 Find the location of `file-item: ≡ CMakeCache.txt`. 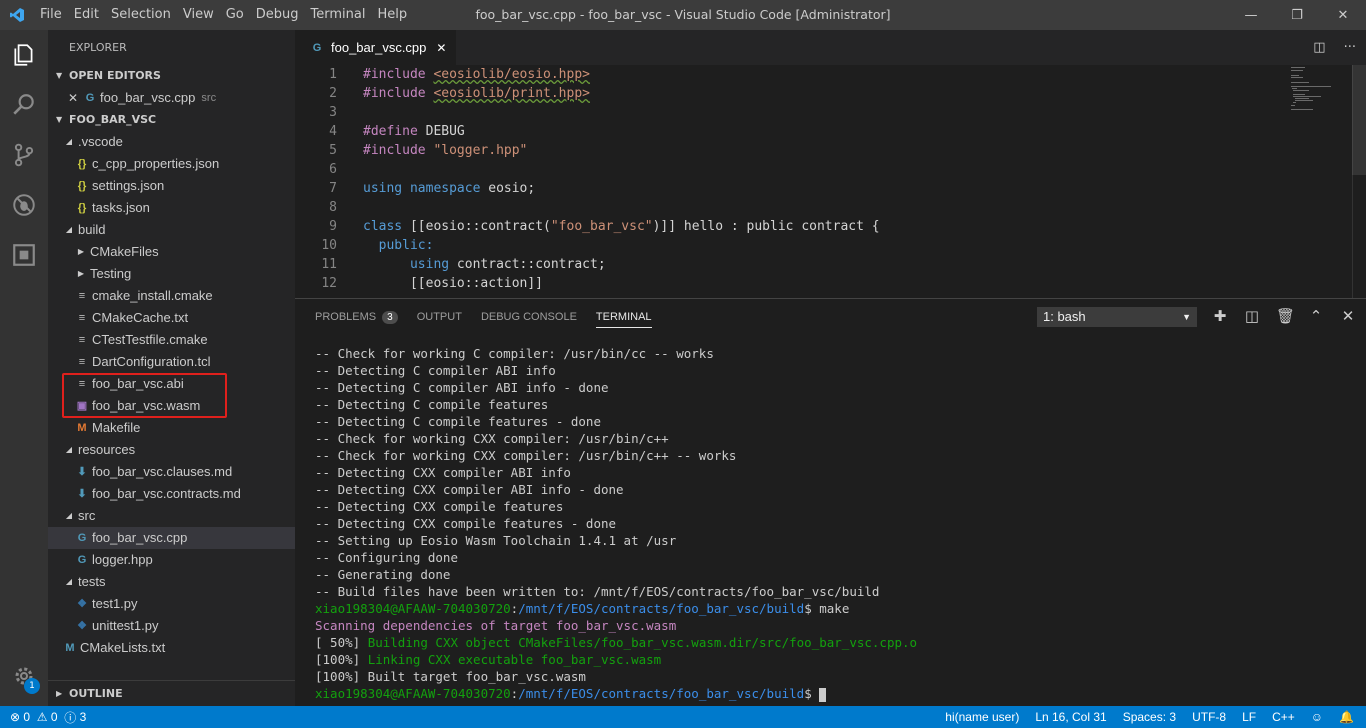

file-item: ≡ CMakeCache.txt is located at coordinates (171, 318).